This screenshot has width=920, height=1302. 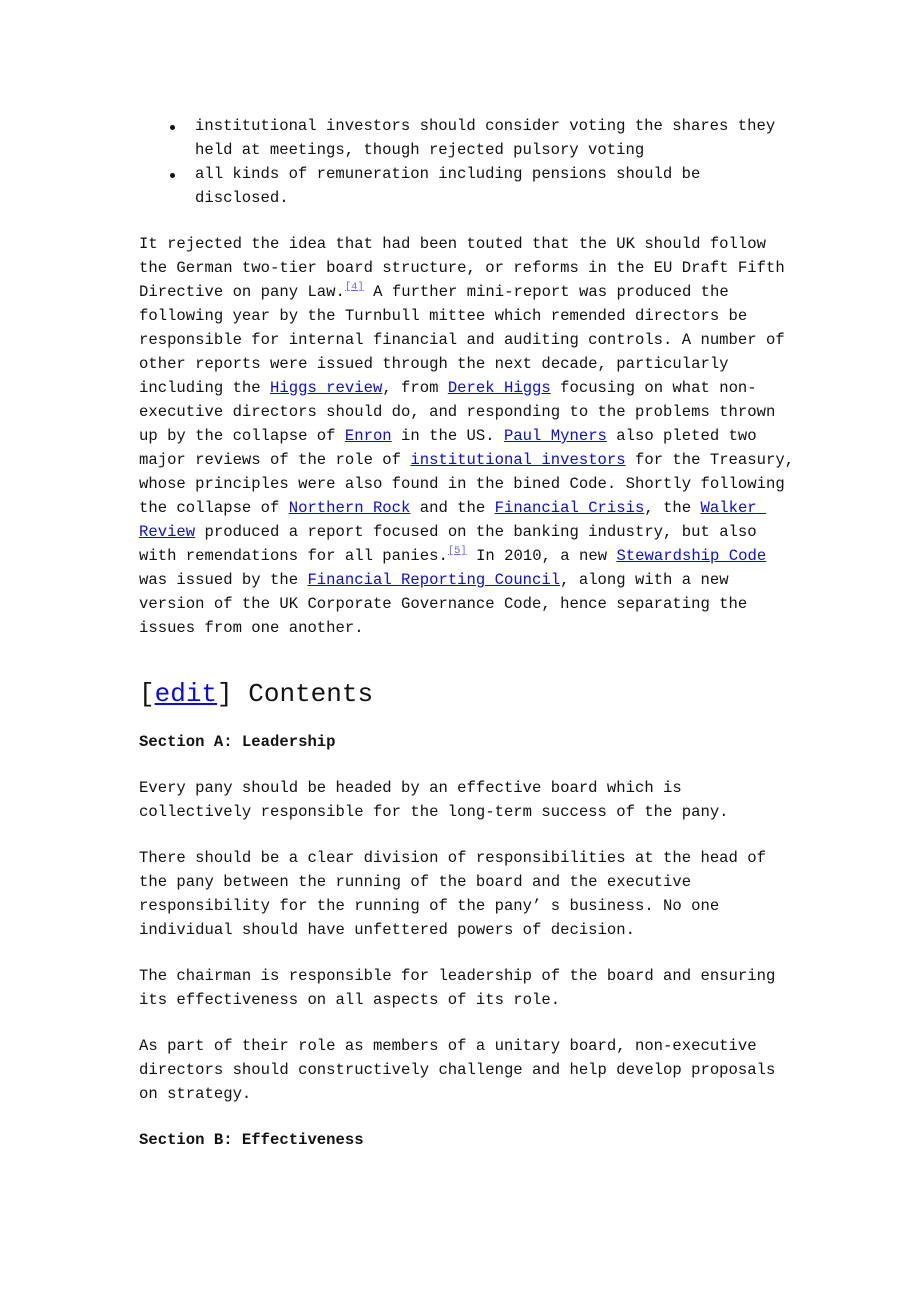 I want to click on text-run: in the US., so click(x=447, y=436).